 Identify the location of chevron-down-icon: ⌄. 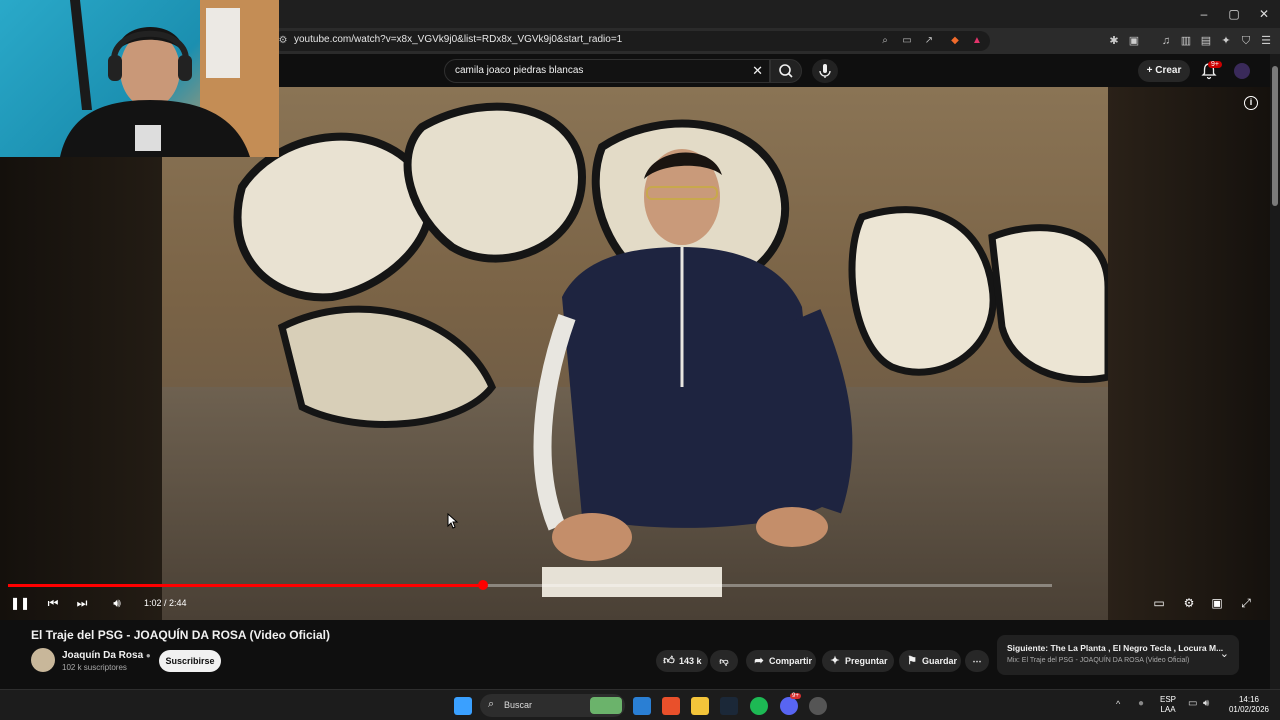
(1224, 653).